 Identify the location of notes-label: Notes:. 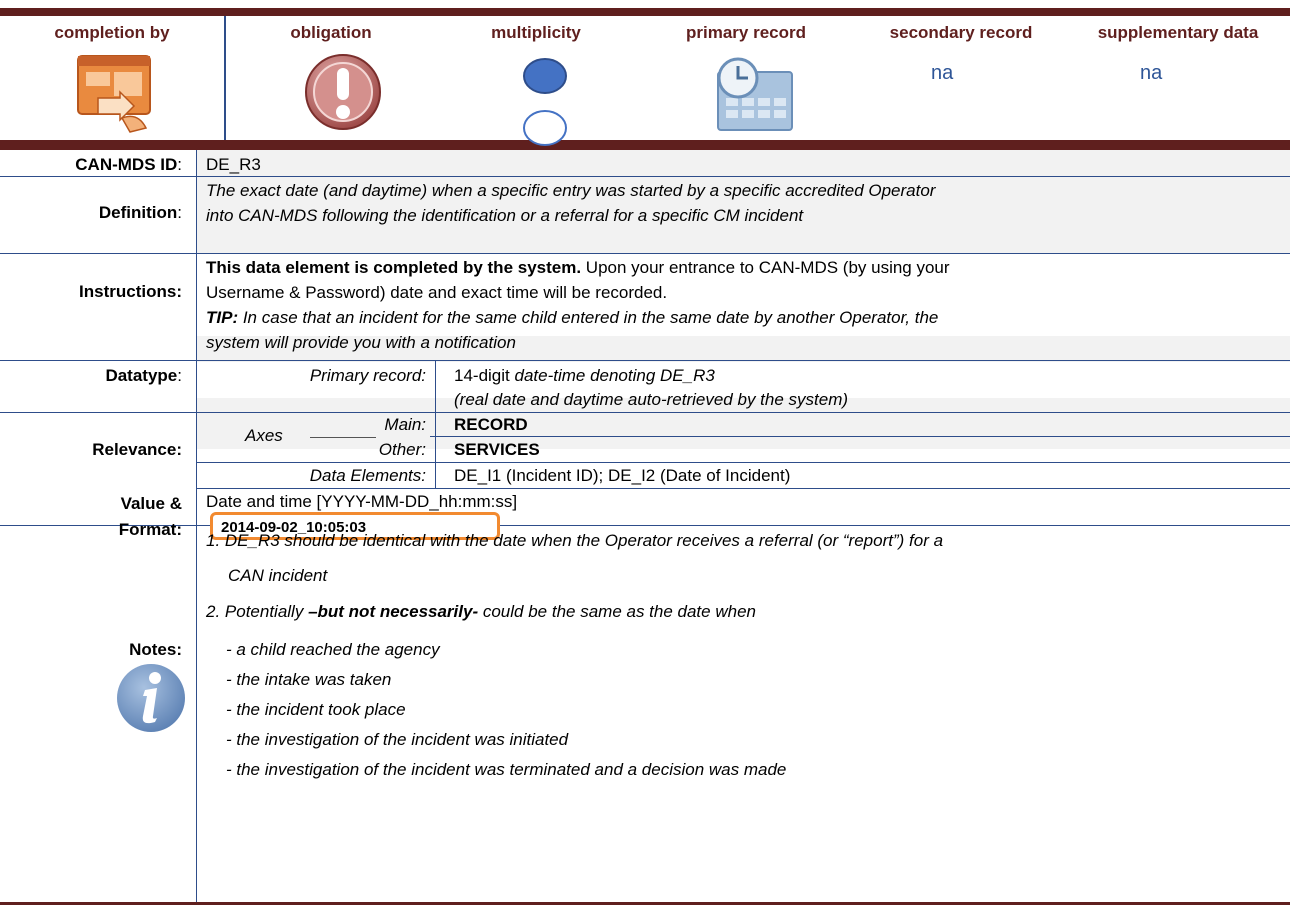
(155, 649).